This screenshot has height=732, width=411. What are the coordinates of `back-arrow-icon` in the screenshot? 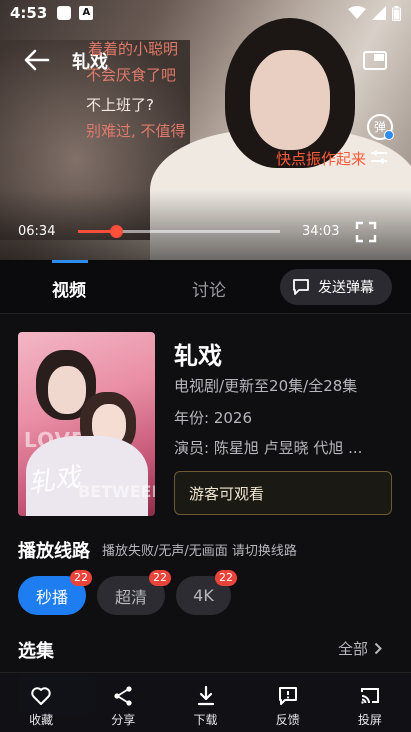 It's located at (36, 60).